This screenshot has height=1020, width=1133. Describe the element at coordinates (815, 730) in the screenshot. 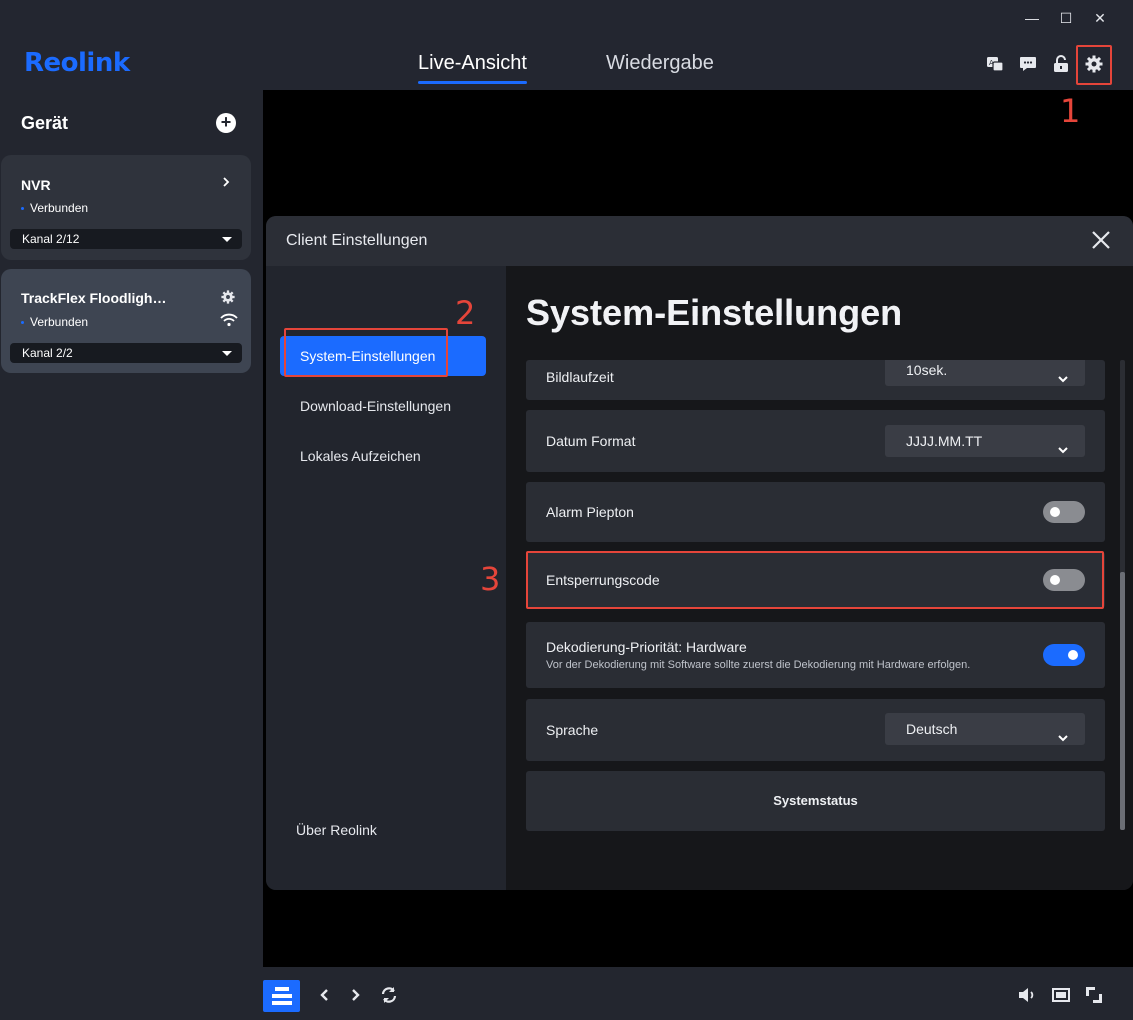

I see `setting-row-sprache: Sprache Deutsch` at that location.